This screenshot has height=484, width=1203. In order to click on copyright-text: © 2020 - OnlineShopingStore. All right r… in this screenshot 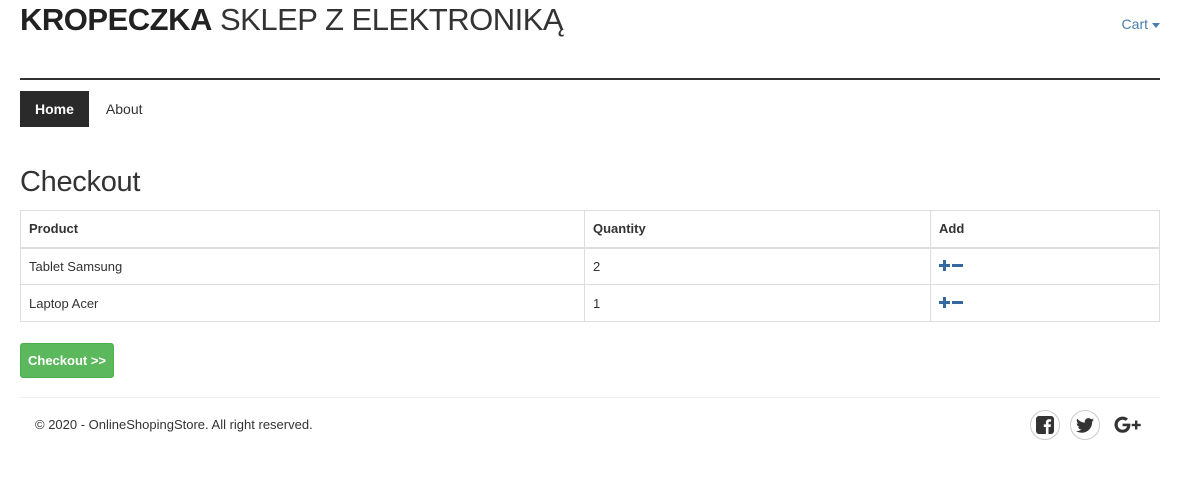, I will do `click(174, 424)`.